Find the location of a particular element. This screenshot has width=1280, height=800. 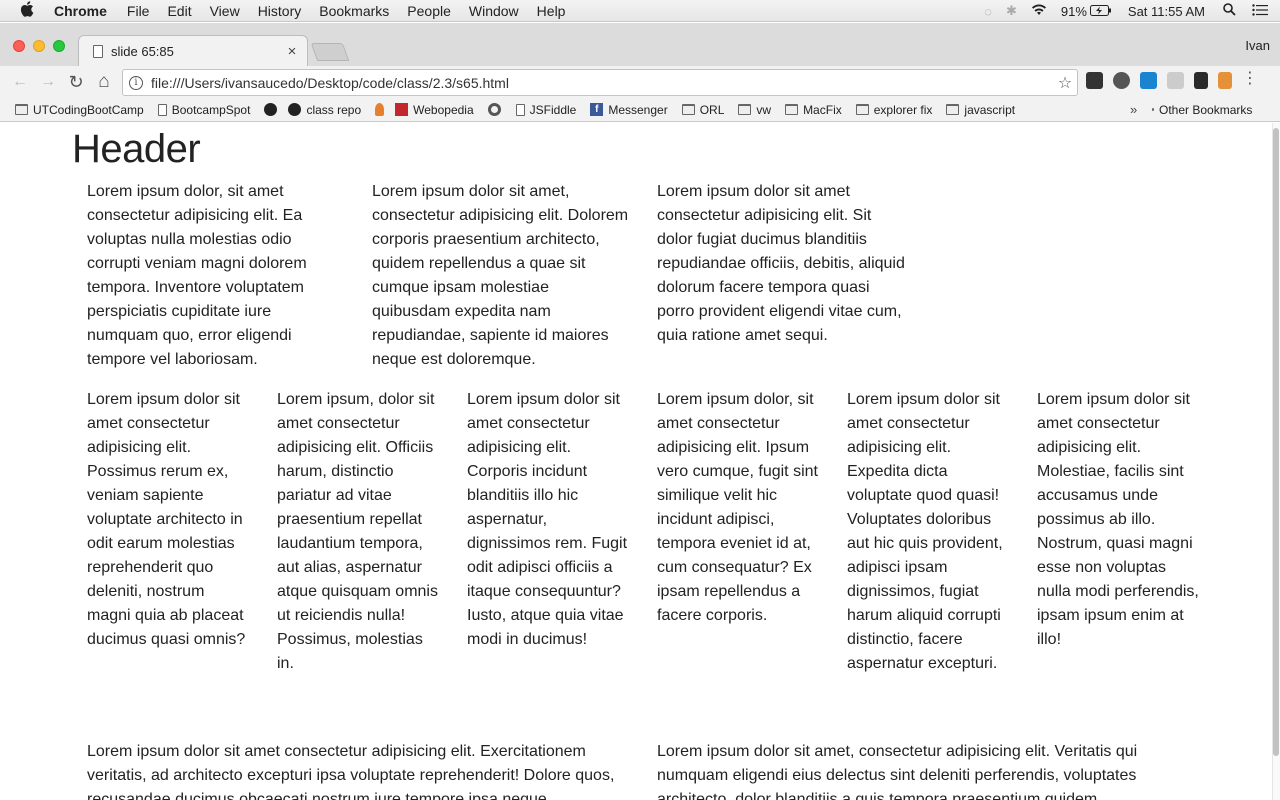

back-button: ← is located at coordinates (20, 82).